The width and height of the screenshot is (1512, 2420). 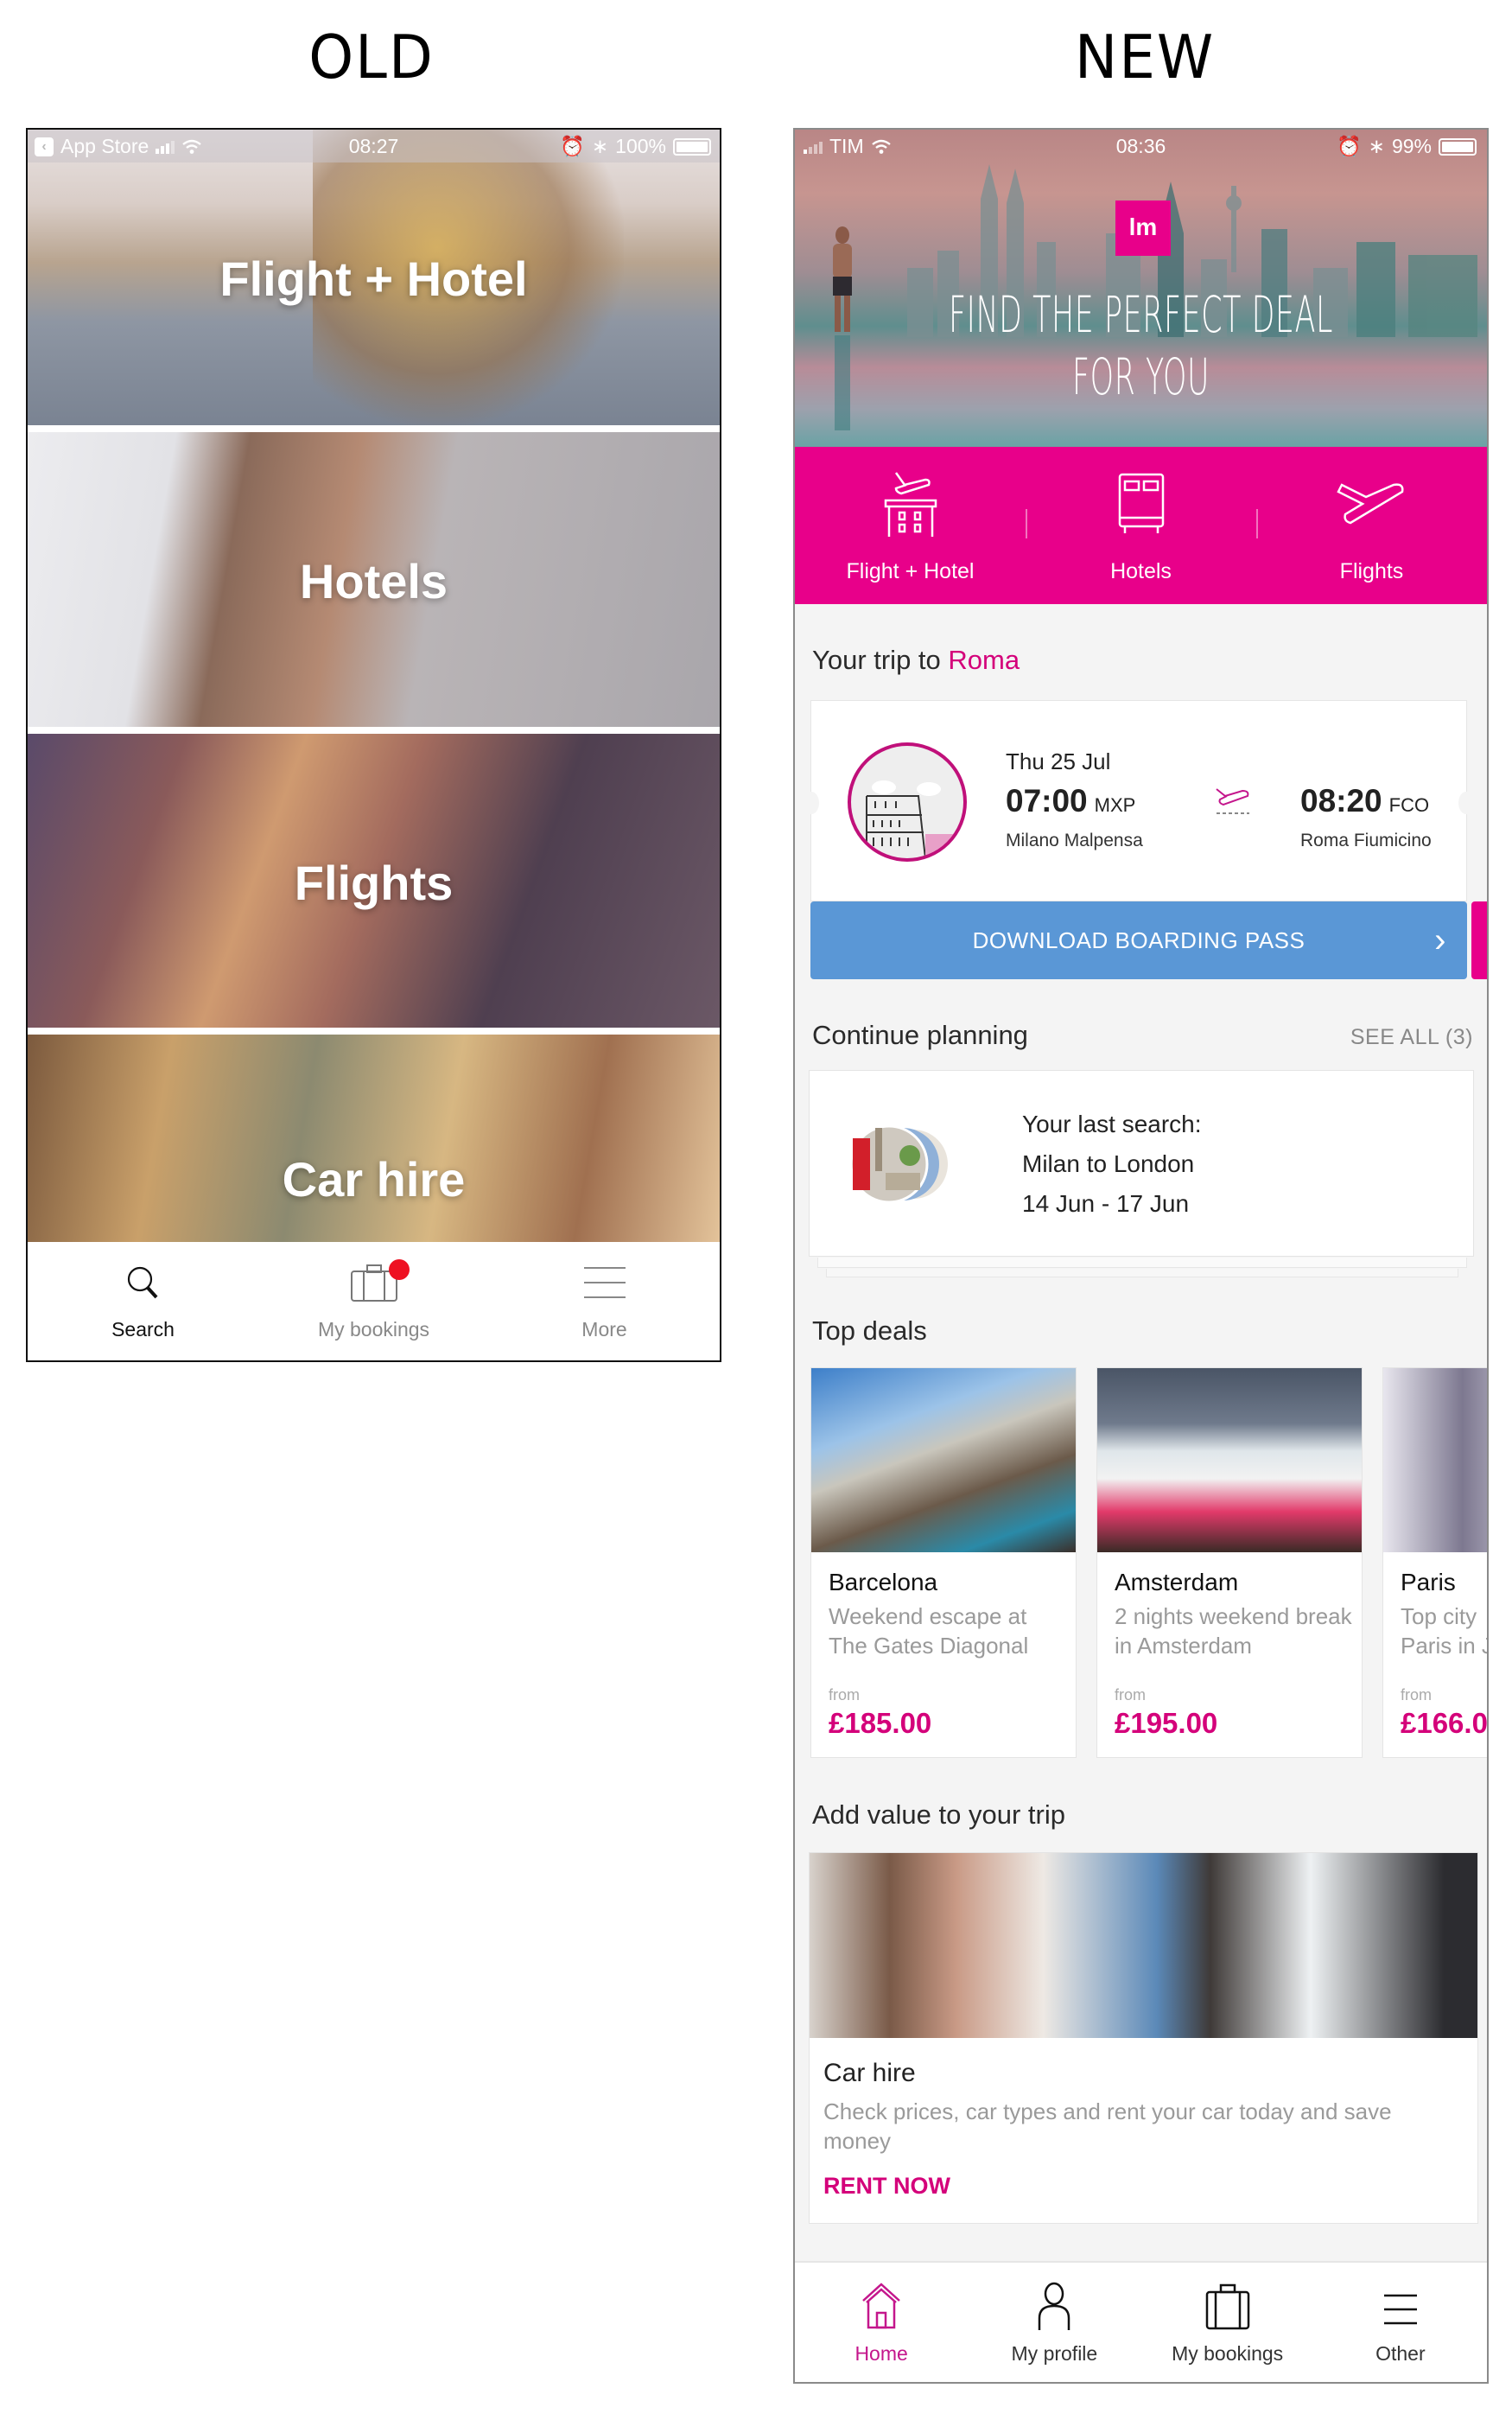 What do you see at coordinates (1409, 805) in the screenshot?
I see `arrival-code: FCO` at bounding box center [1409, 805].